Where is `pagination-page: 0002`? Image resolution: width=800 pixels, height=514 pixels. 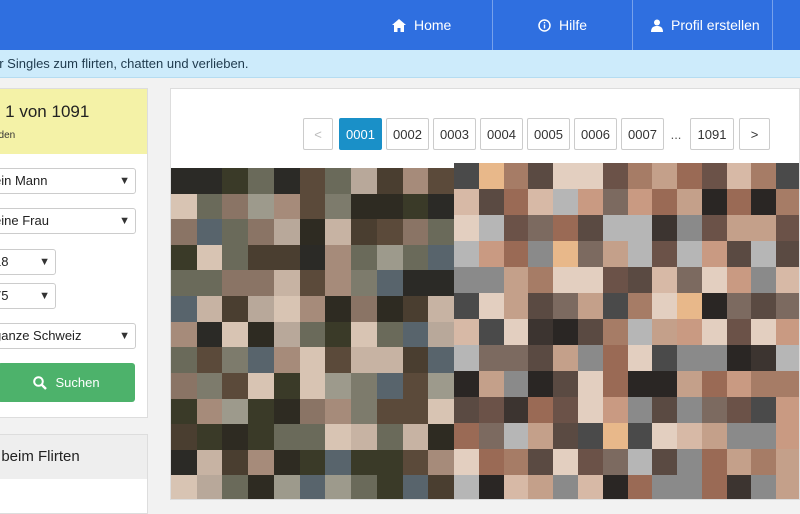
pagination-page: 0002 is located at coordinates (407, 134).